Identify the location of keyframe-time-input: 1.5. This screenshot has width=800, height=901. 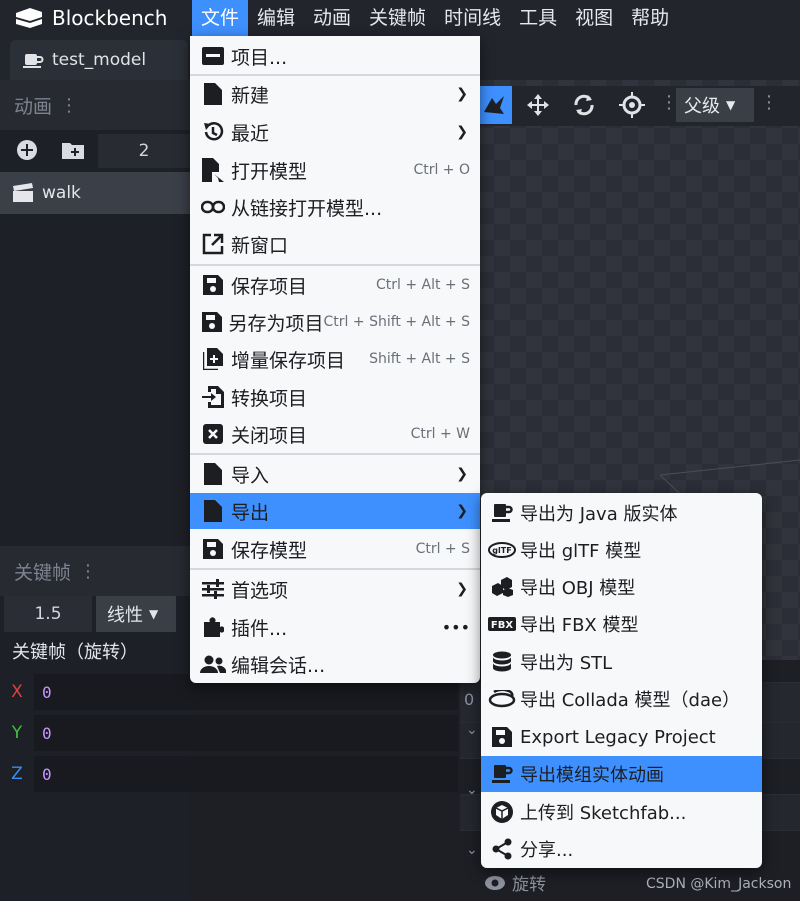
(48, 614).